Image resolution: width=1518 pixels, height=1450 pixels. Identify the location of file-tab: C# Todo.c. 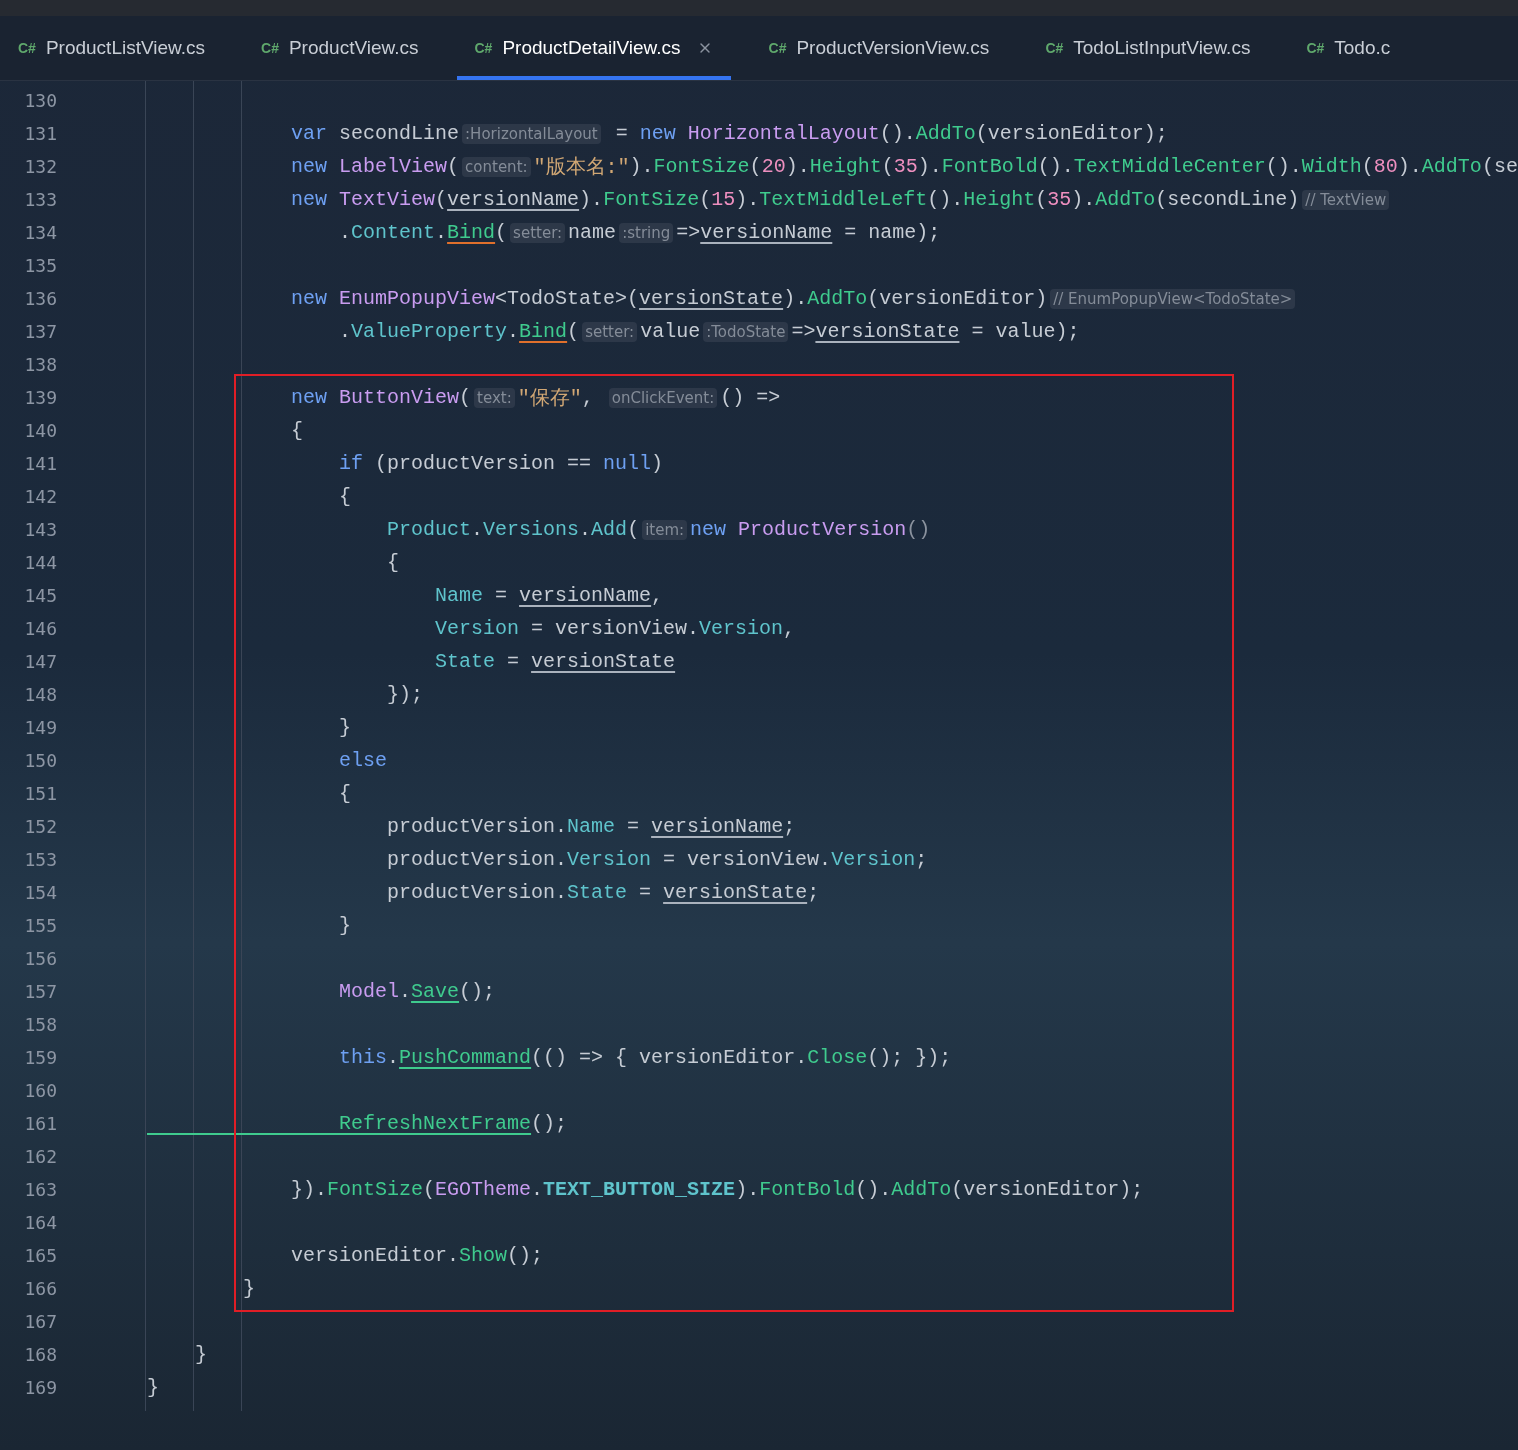
(1348, 48).